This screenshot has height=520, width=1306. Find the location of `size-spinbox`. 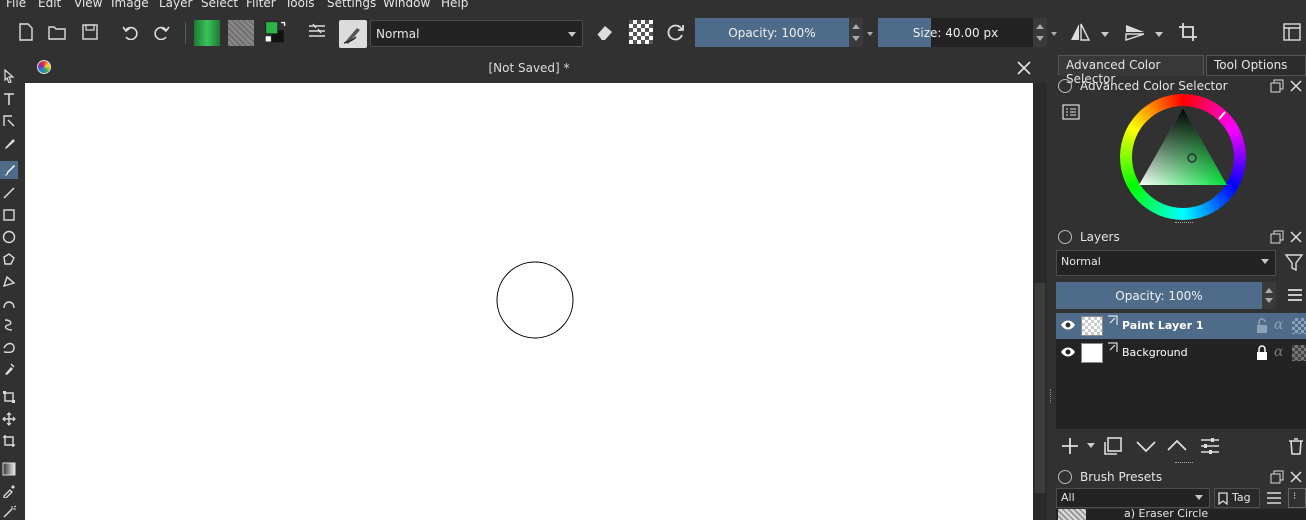

size-spinbox is located at coordinates (1040, 32).